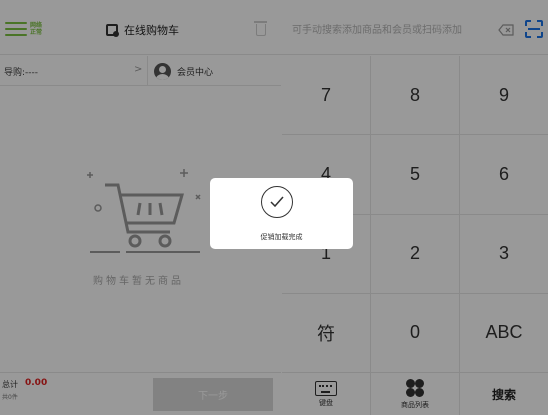 The image size is (548, 415). What do you see at coordinates (277, 202) in the screenshot?
I see `check-circle-icon` at bounding box center [277, 202].